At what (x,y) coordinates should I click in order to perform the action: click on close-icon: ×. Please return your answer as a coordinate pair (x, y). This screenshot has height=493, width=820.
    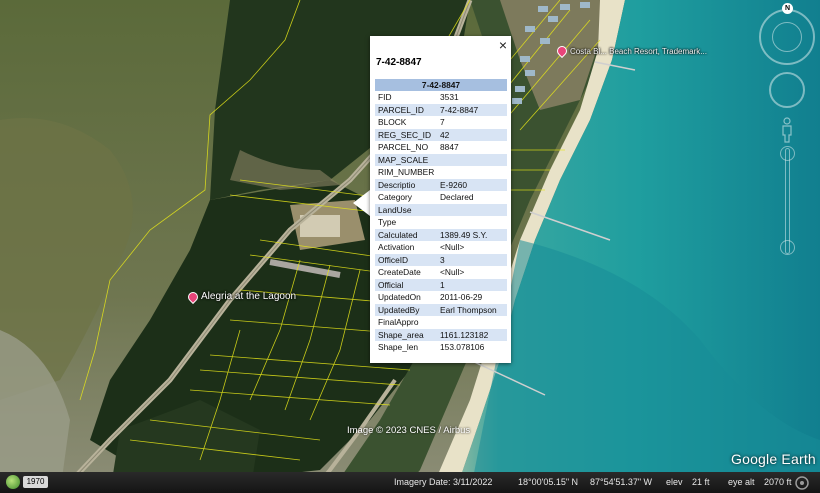
    Looking at the image, I should click on (503, 45).